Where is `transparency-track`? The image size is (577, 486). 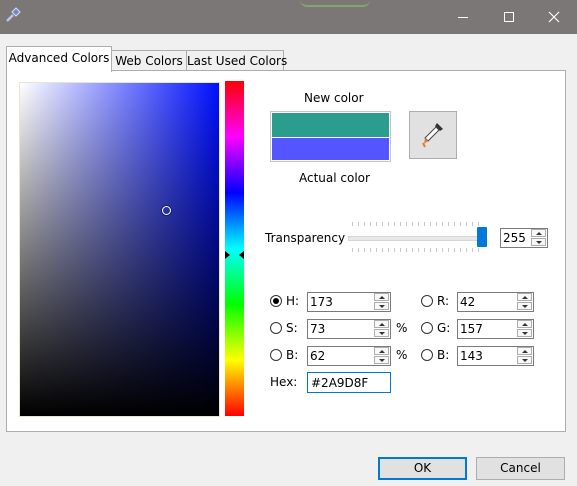
transparency-track is located at coordinates (417, 238).